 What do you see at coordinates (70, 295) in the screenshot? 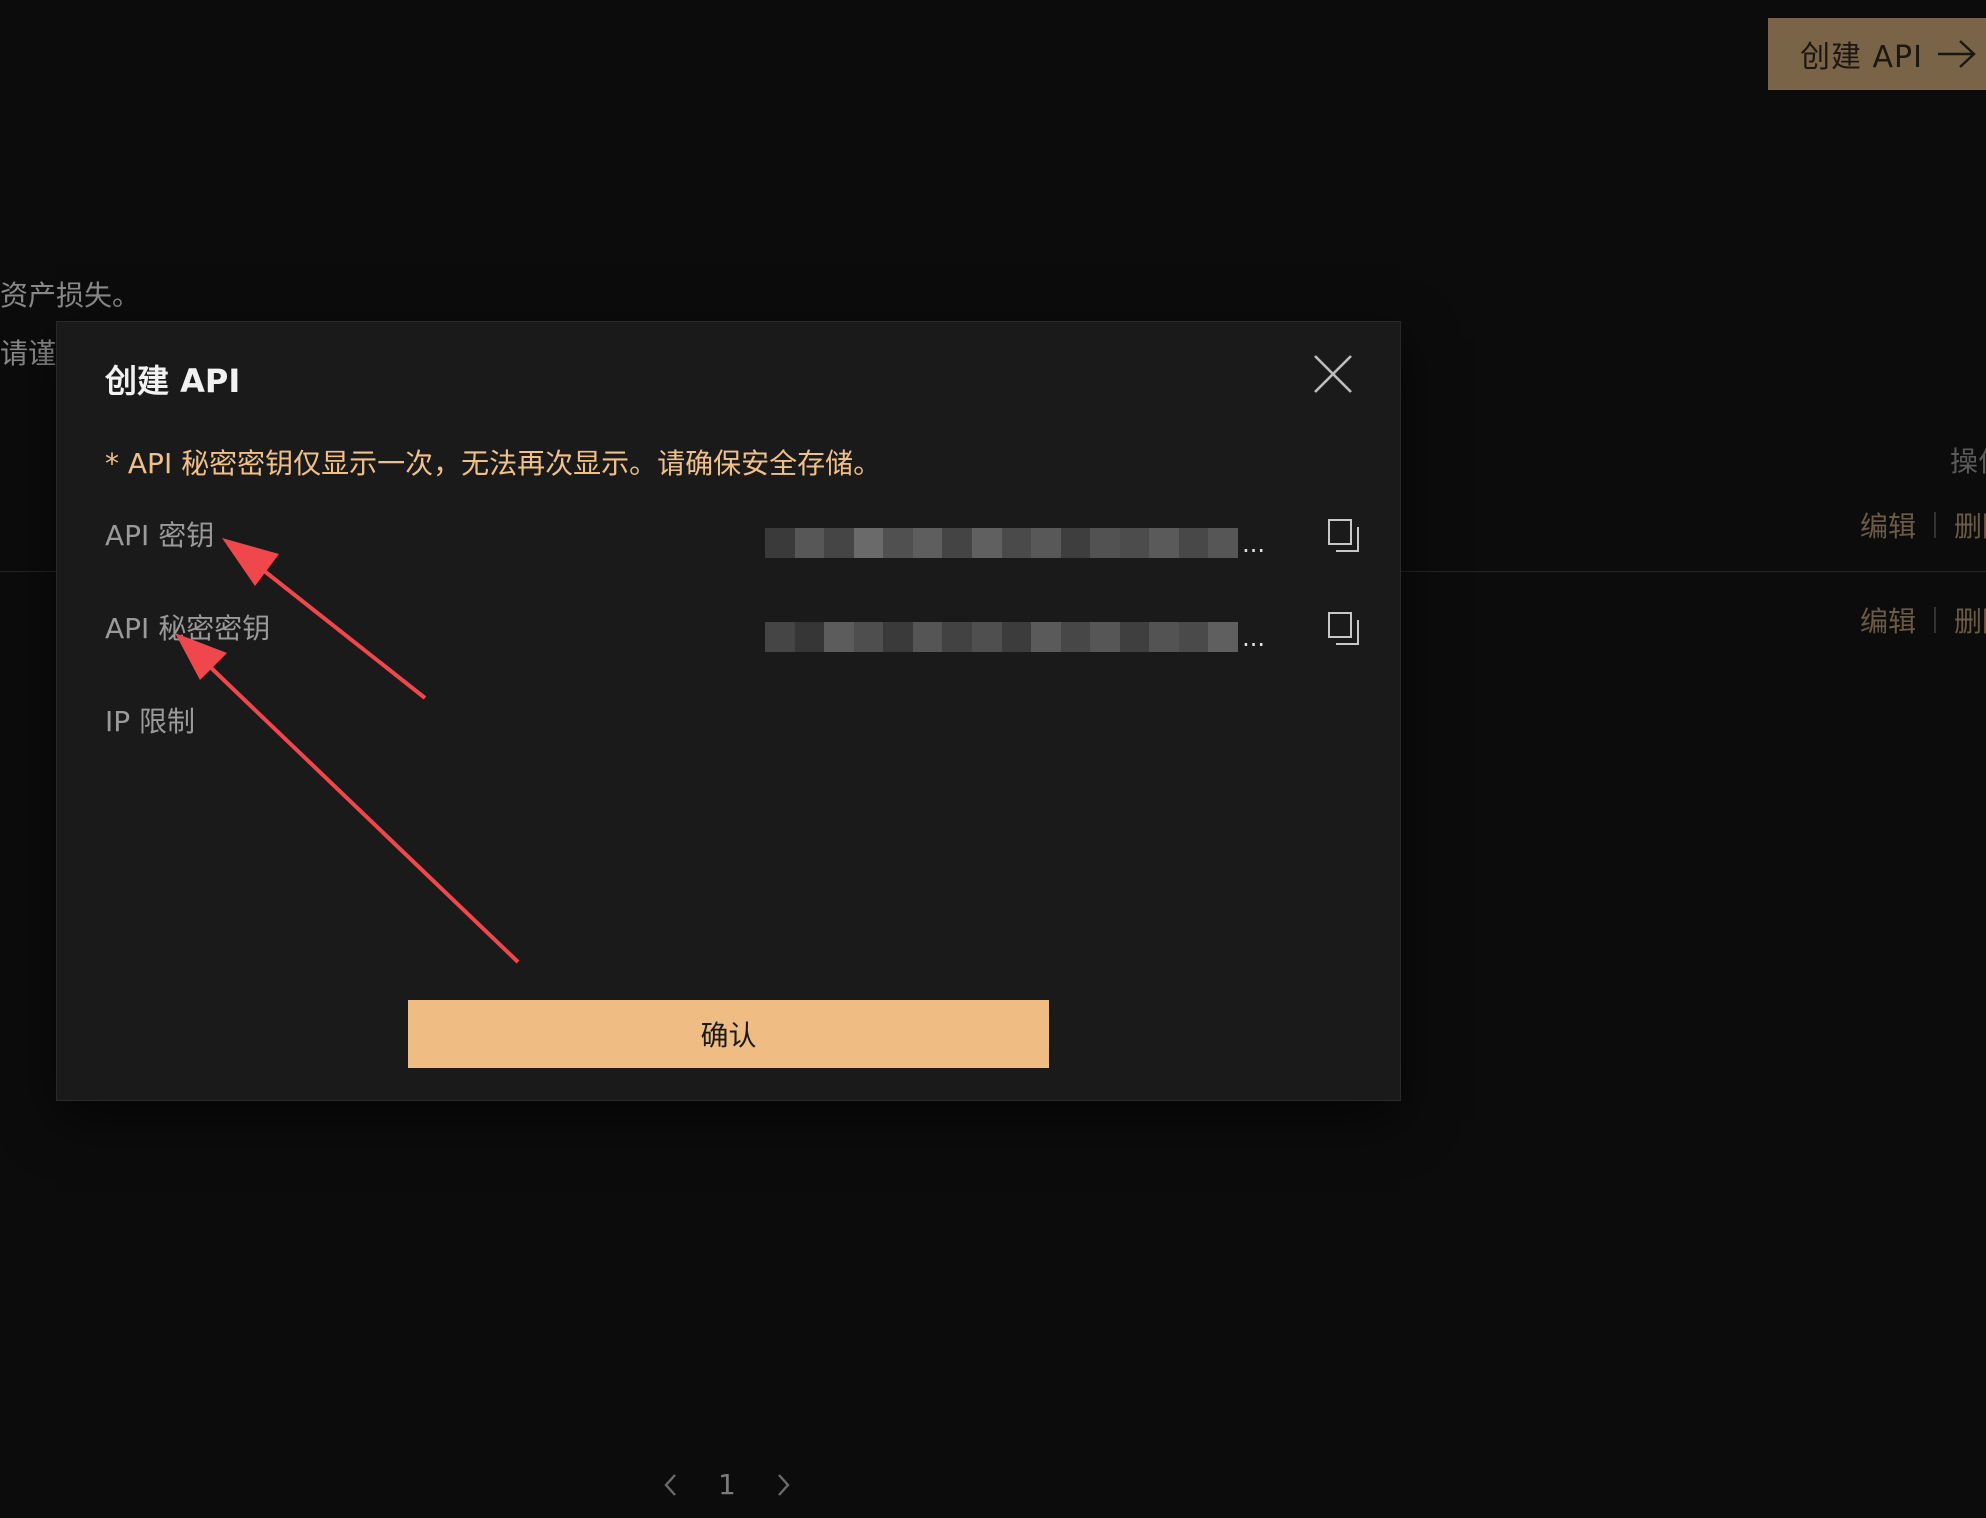
I see `warning-text-line-1: 资产损失。` at bounding box center [70, 295].